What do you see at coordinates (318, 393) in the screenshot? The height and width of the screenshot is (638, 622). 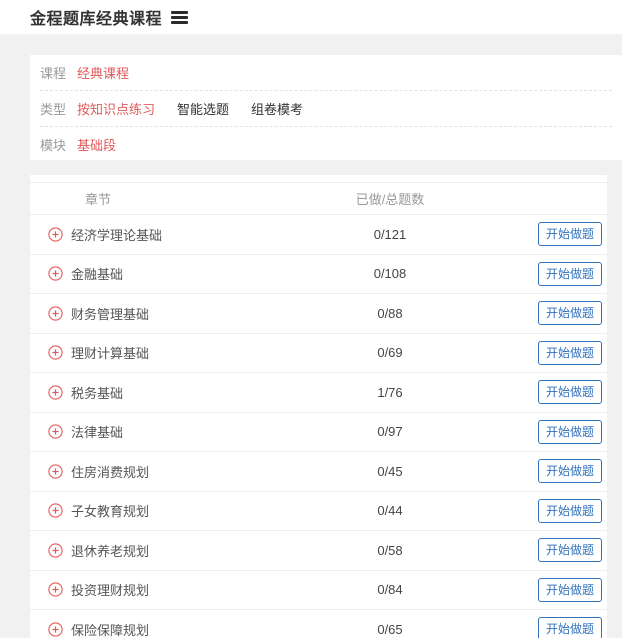 I see `table-row: 税务基础 1/76 开始做题` at bounding box center [318, 393].